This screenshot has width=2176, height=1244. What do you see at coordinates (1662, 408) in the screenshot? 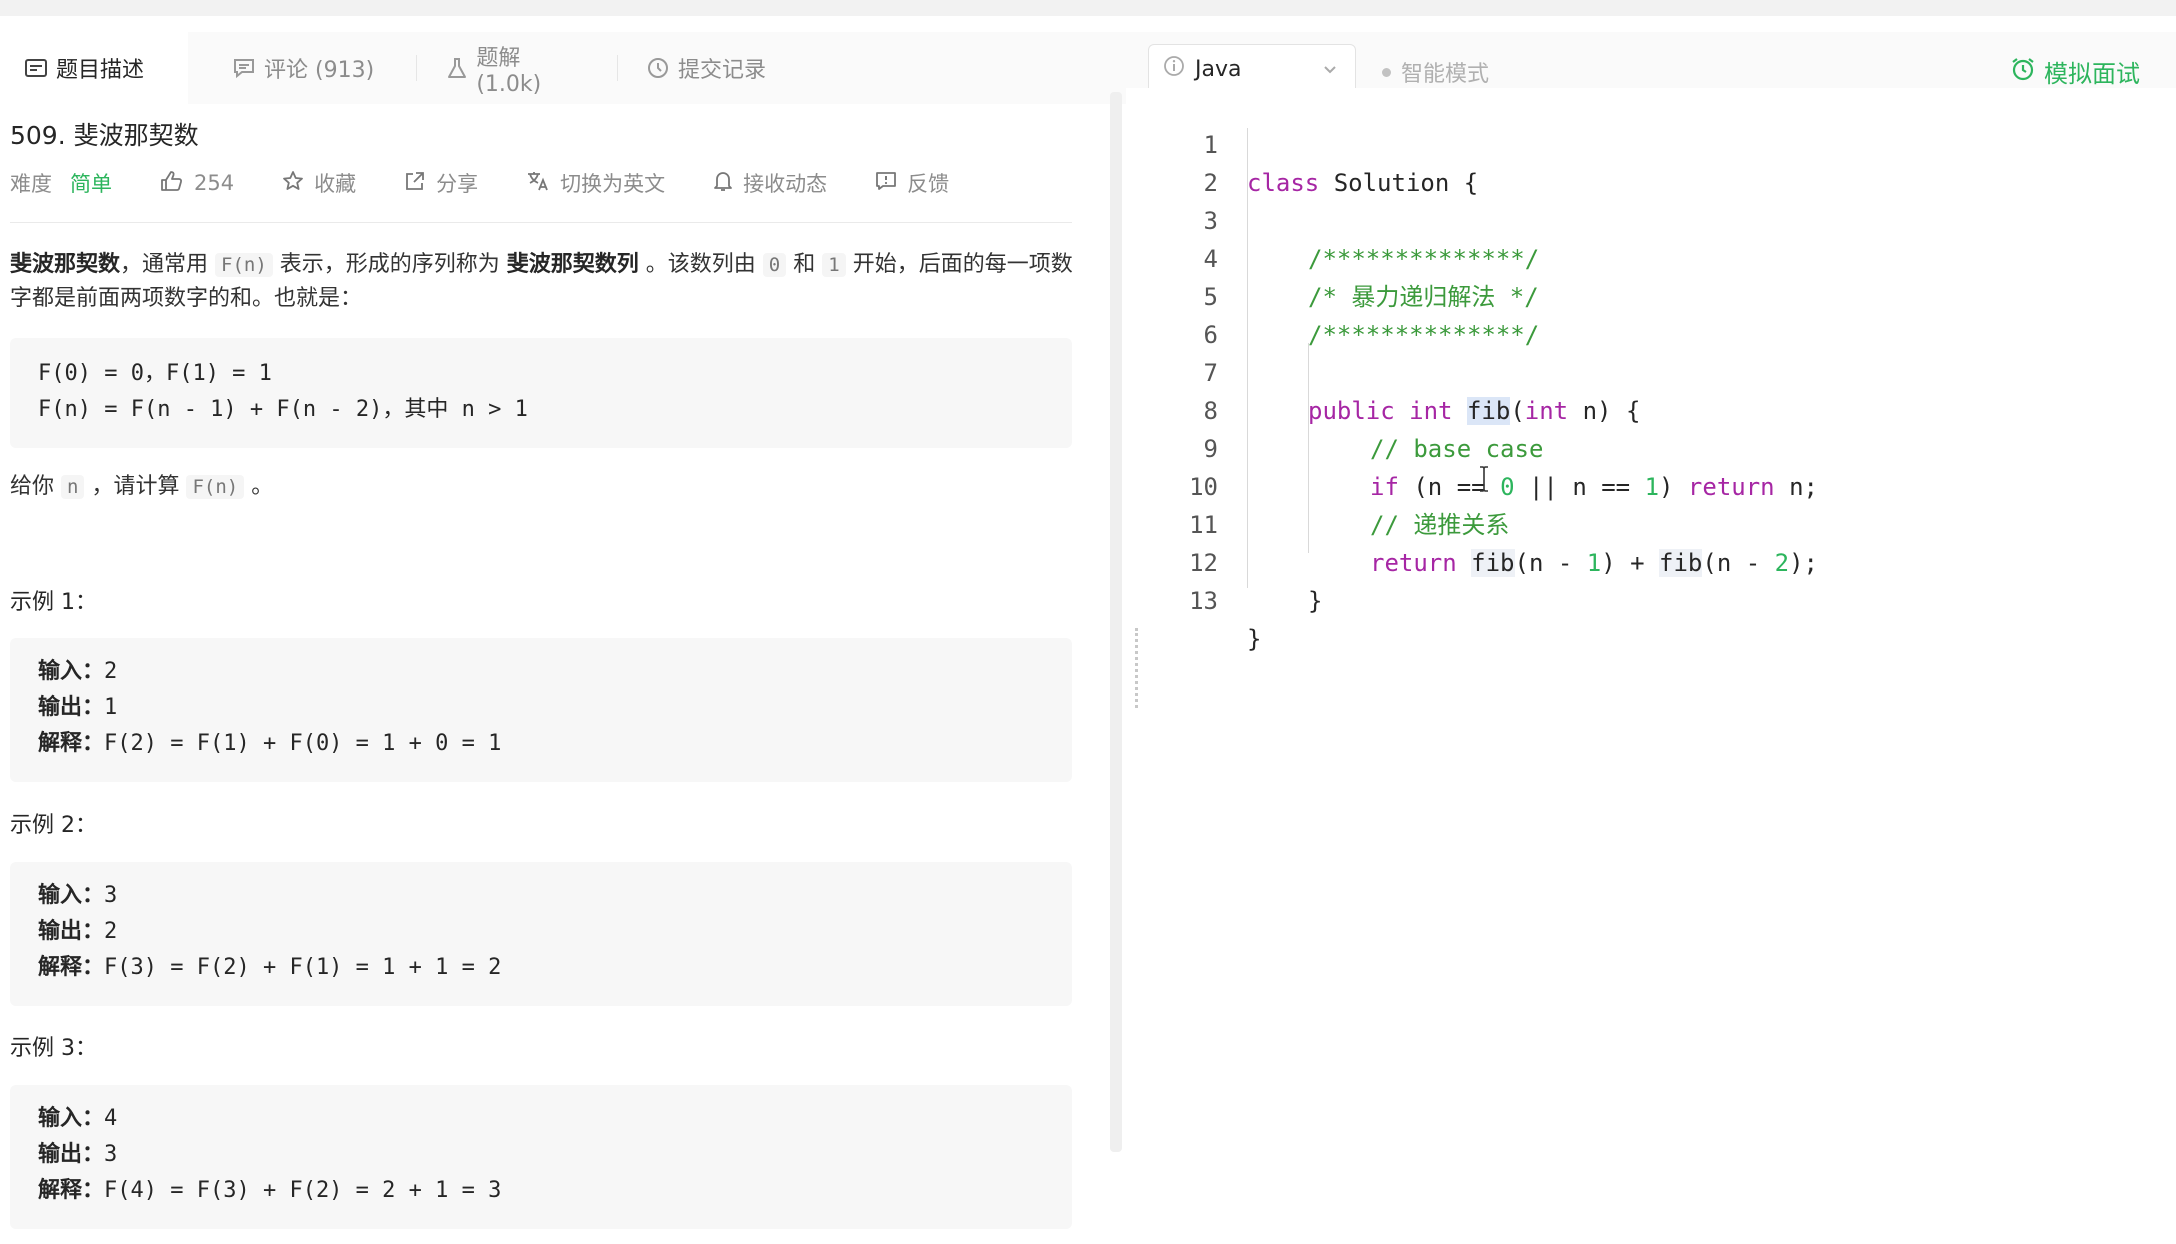
I see `code-line: 8 // base case` at bounding box center [1662, 408].